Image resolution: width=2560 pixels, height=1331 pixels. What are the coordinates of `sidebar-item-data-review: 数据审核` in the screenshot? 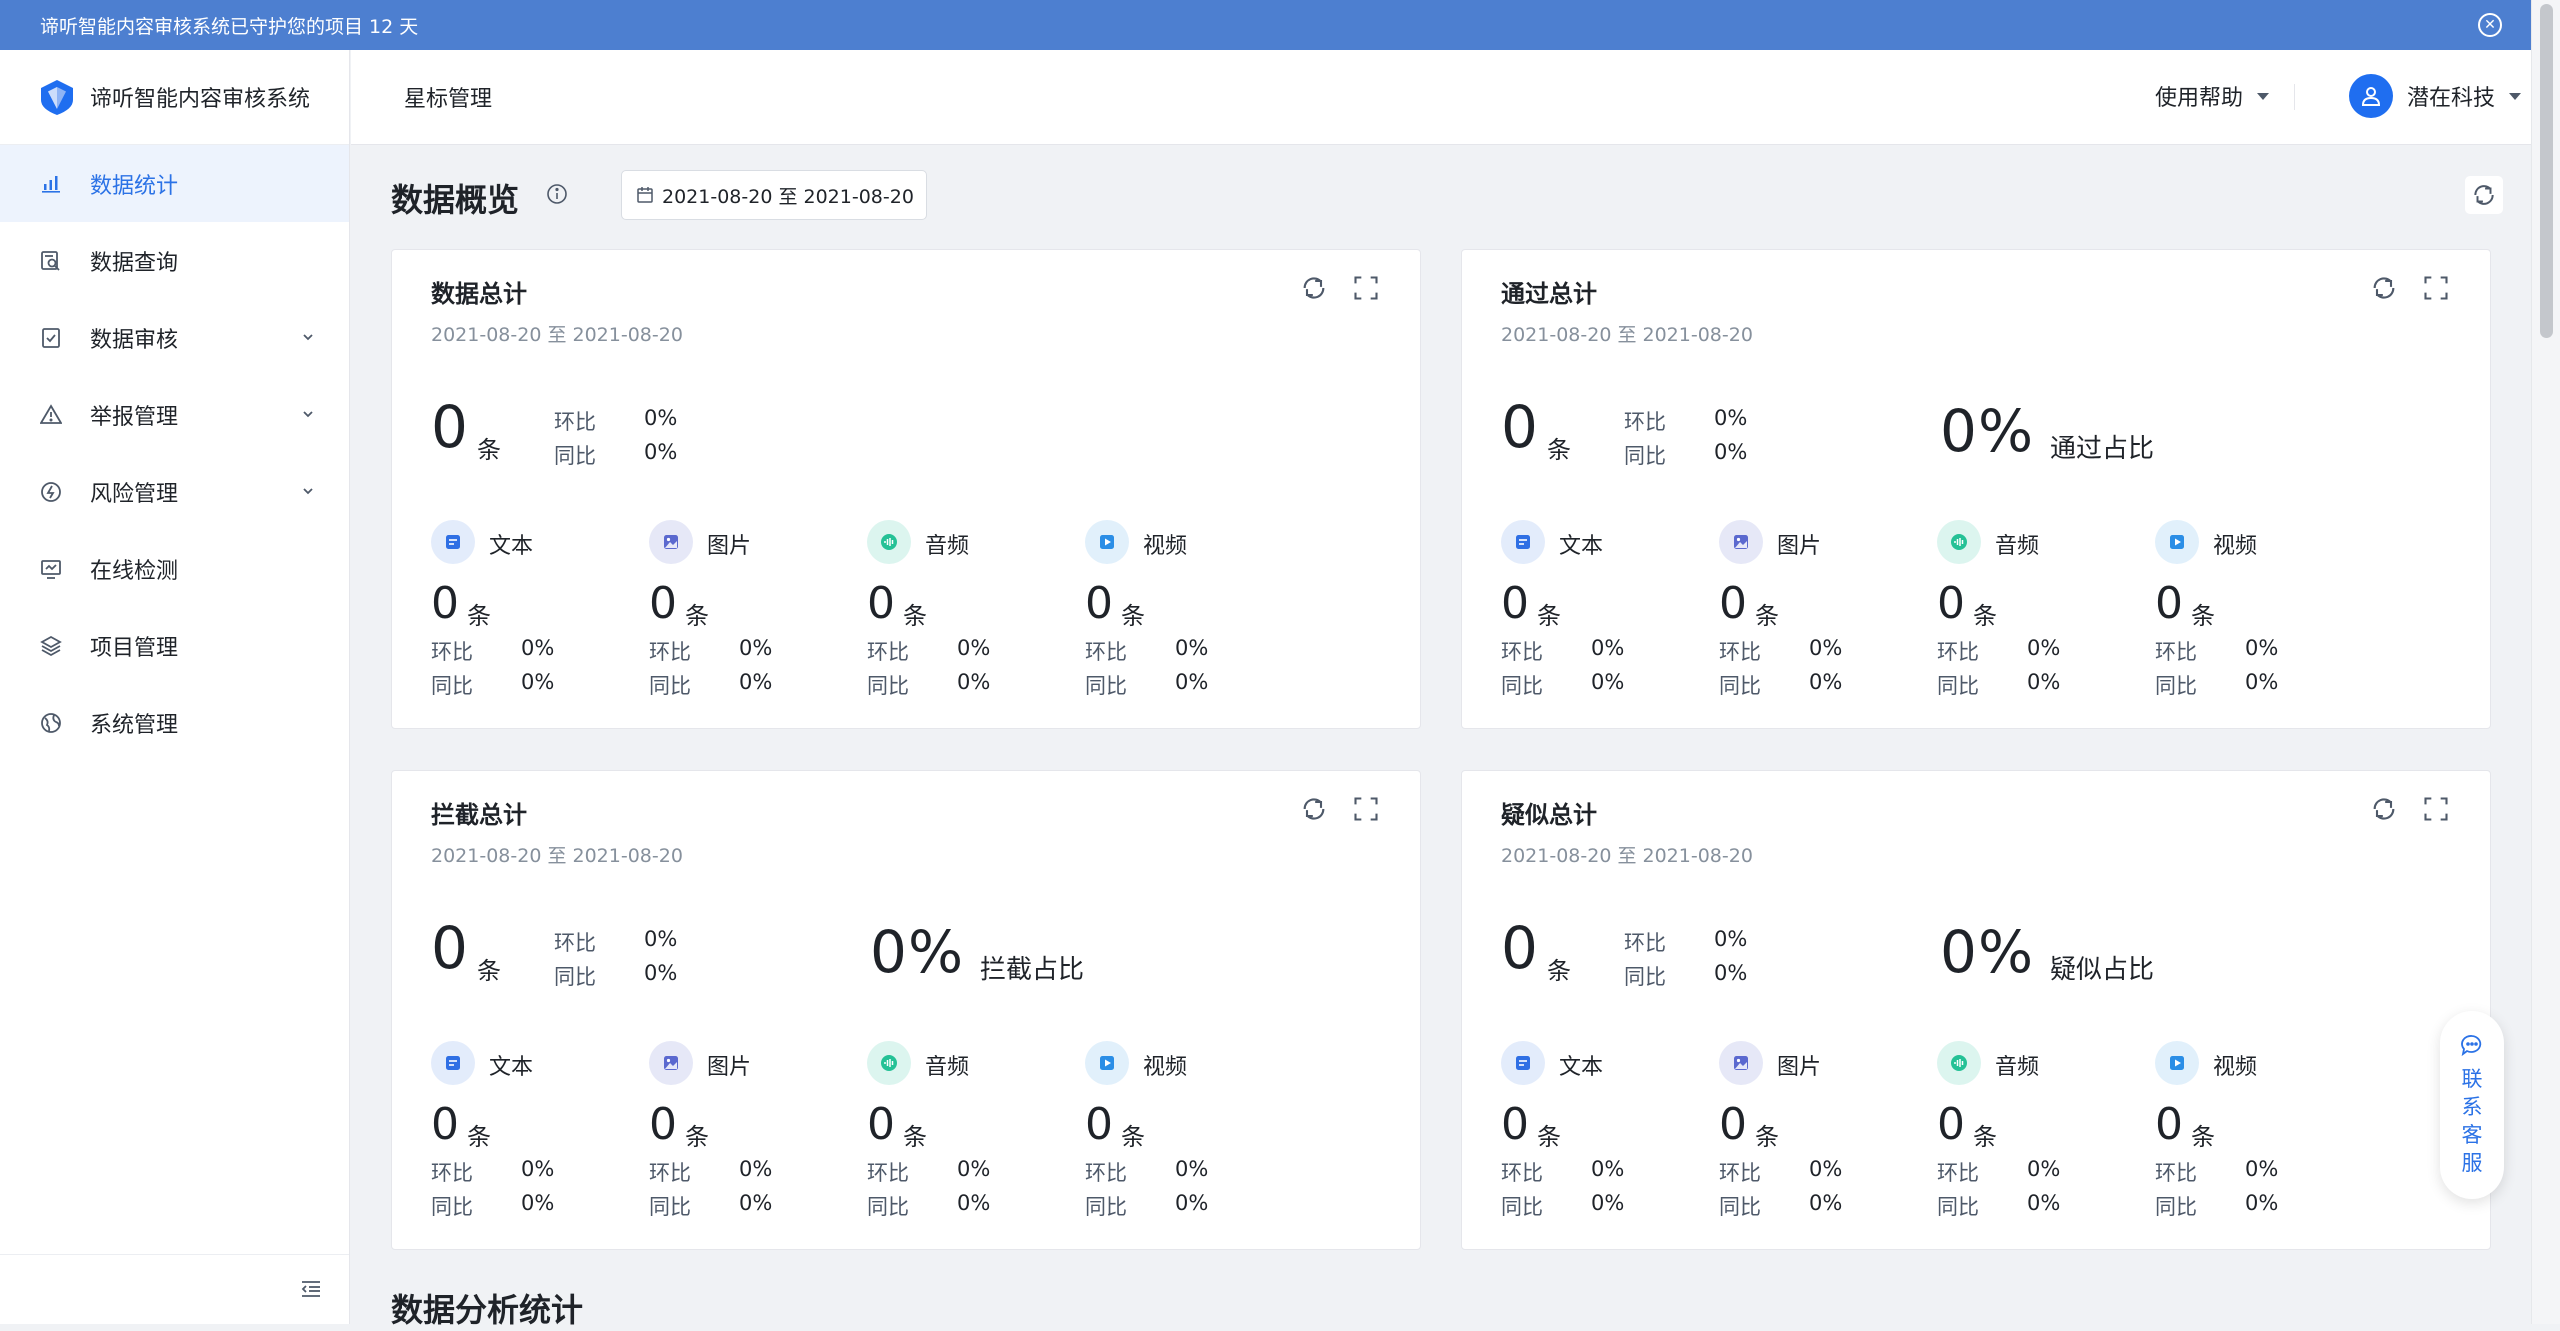 It's located at (174, 337).